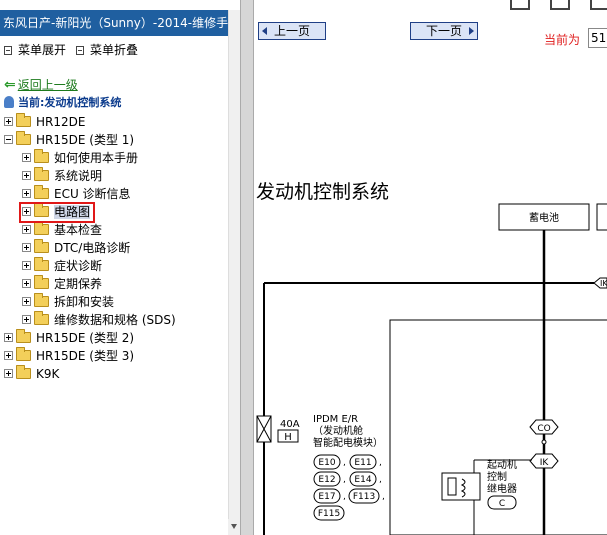  I want to click on diagram-title: 发动机控制系统, so click(322, 192).